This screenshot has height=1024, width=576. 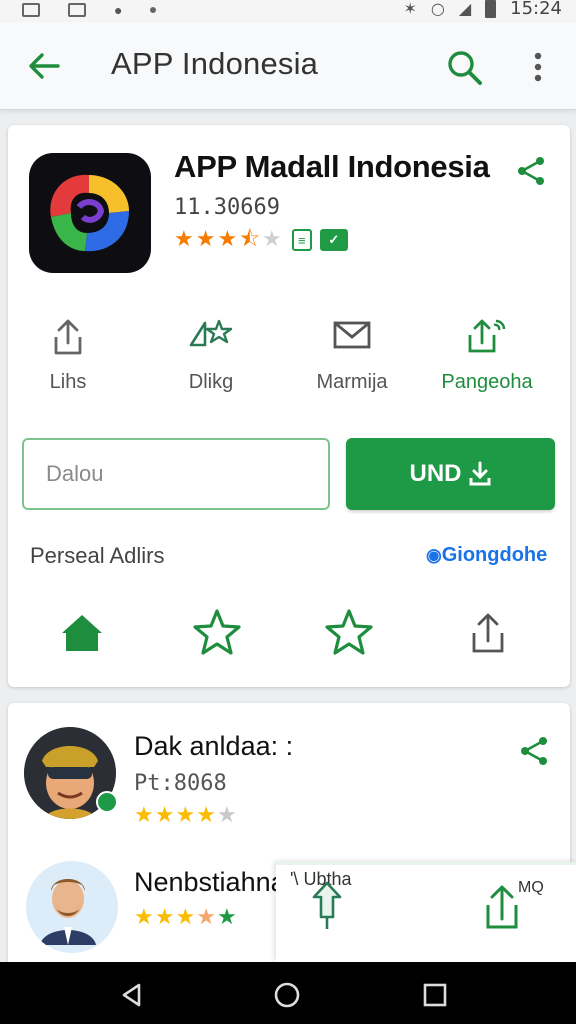 I want to click on download-icon, so click(x=479, y=473).